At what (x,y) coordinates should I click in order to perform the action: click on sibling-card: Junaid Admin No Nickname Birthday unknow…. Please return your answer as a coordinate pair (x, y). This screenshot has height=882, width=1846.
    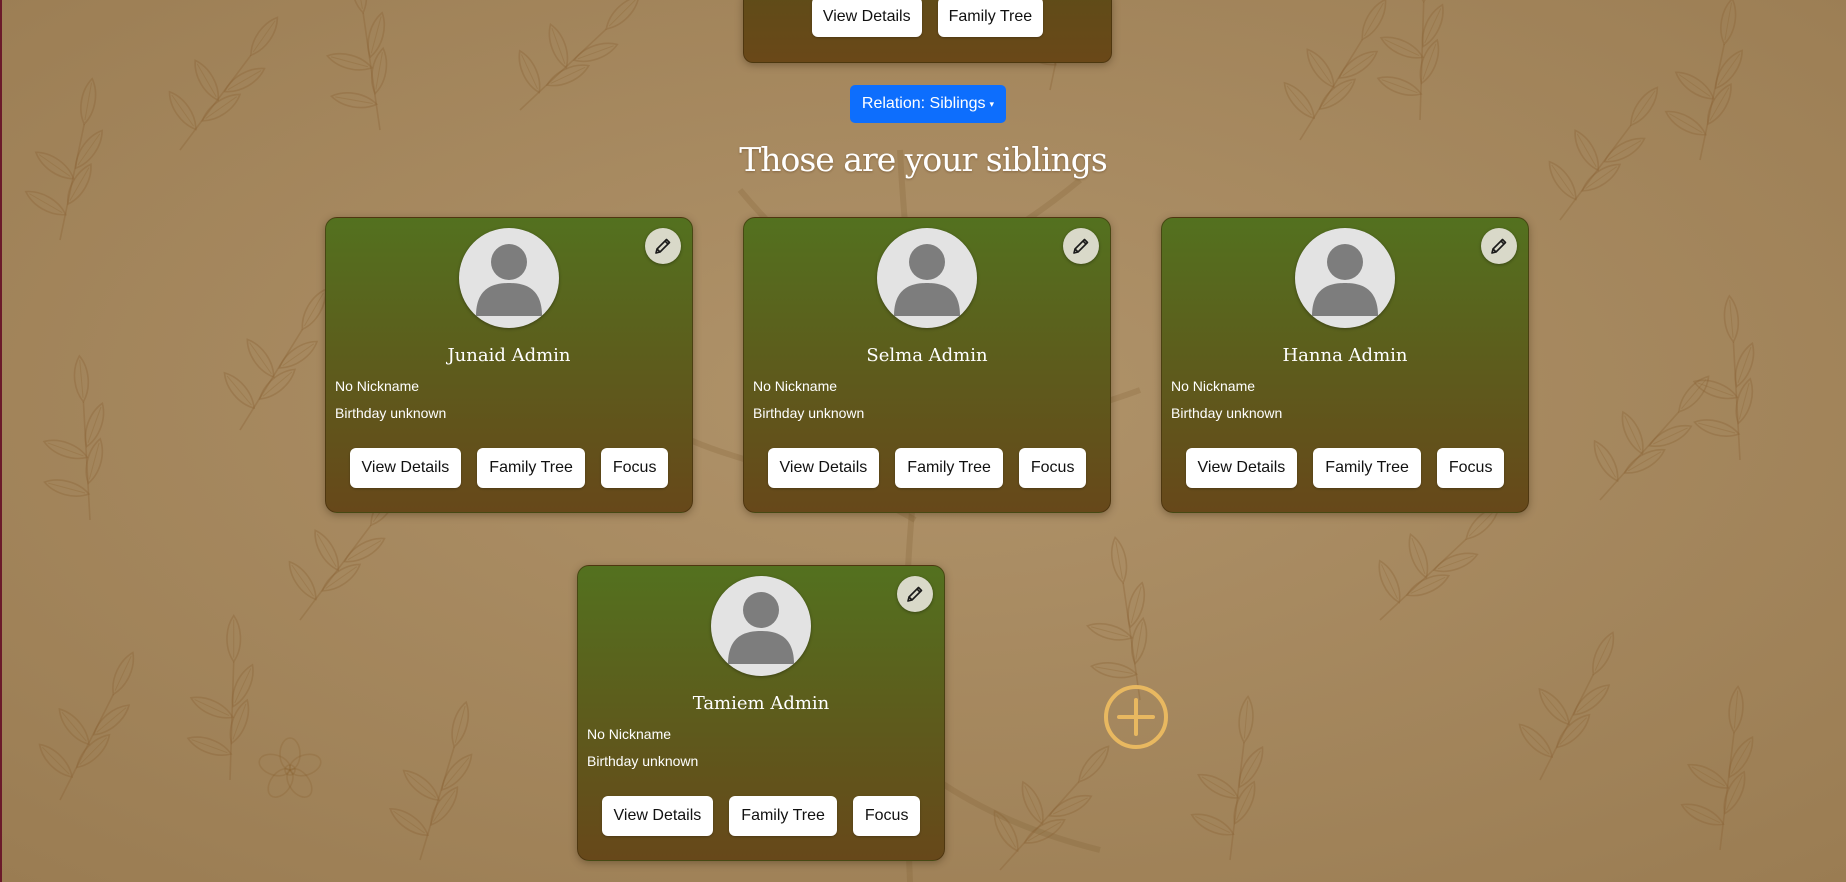
    Looking at the image, I should click on (509, 365).